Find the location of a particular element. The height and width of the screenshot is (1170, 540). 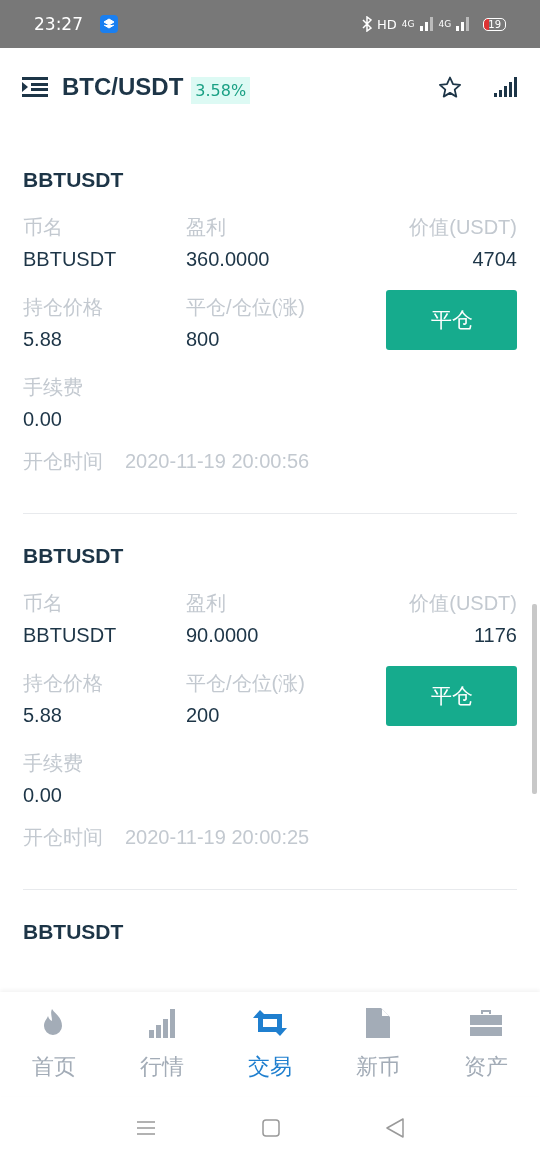

field-value: 90.0000 is located at coordinates (223, 635).